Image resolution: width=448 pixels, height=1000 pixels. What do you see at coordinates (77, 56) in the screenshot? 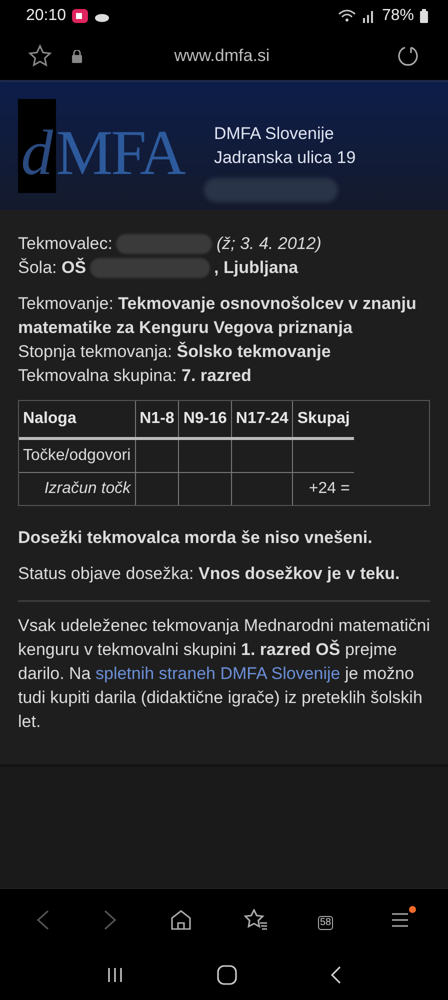
I see `lock-icon` at bounding box center [77, 56].